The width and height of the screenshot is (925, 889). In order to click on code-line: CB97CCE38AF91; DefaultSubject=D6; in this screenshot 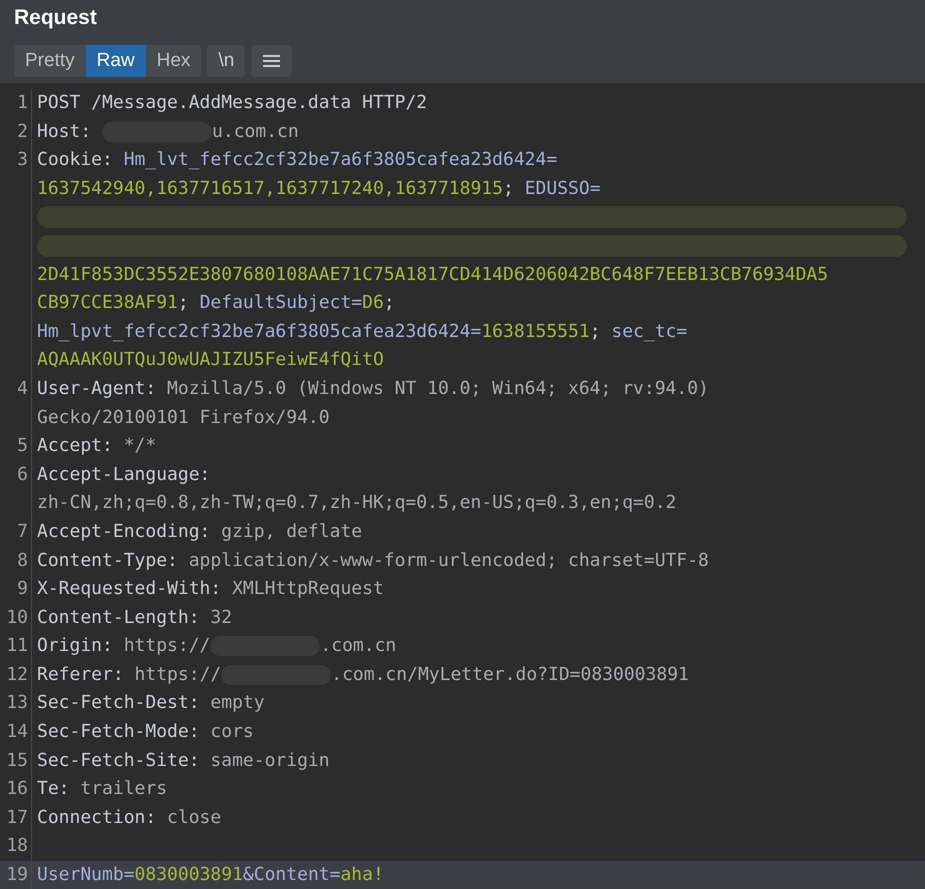, I will do `click(216, 303)`.